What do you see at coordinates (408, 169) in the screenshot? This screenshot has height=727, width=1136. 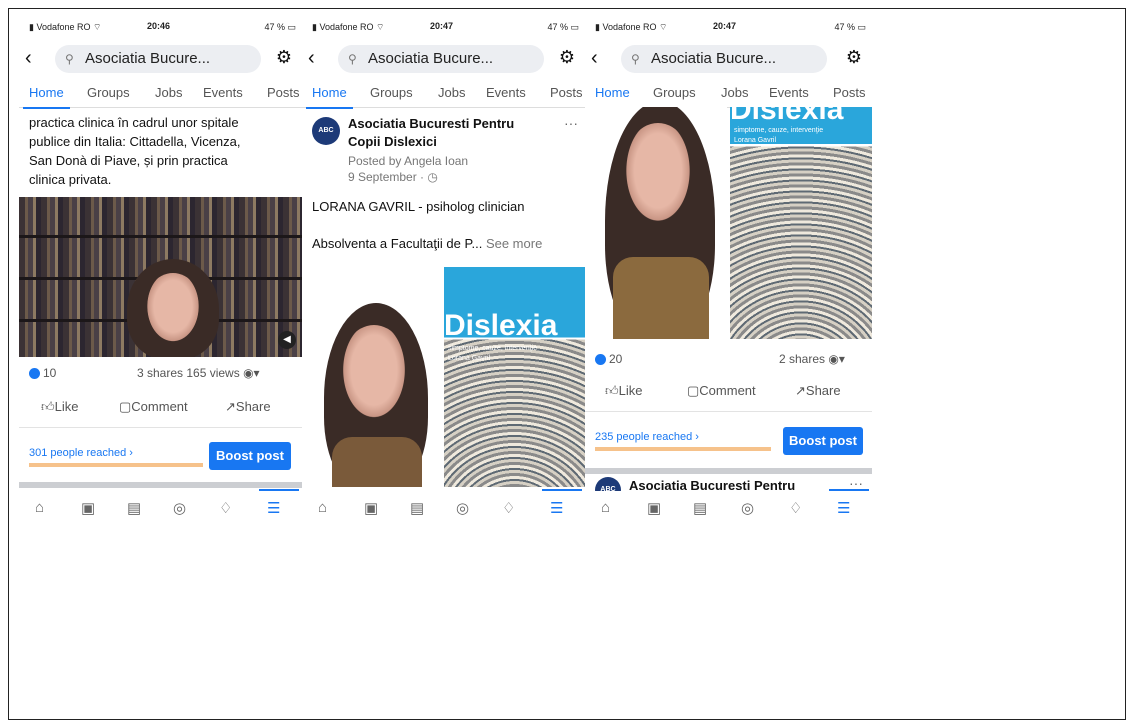 I see `post-meta: Posted by Angela Ioan 9 September · ◷` at bounding box center [408, 169].